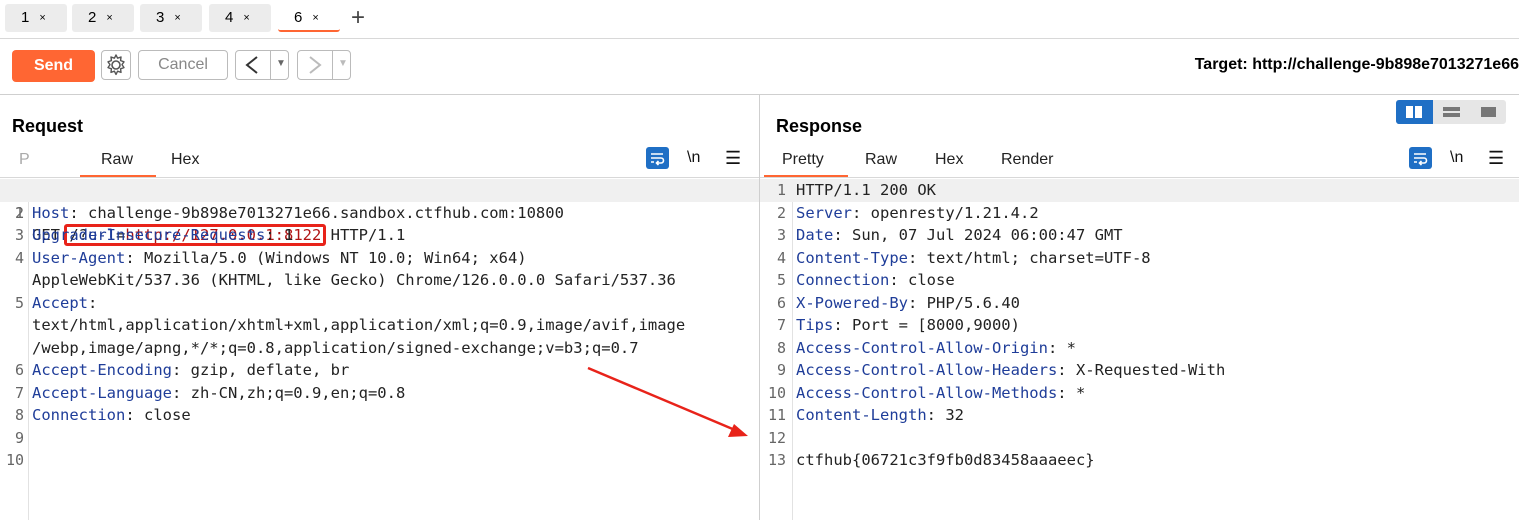 This screenshot has width=1519, height=520. What do you see at coordinates (1139, 235) in the screenshot?
I see `code-line: 3 Date: Sun, 07 Jul 2024 06:00:47 GMT` at bounding box center [1139, 235].